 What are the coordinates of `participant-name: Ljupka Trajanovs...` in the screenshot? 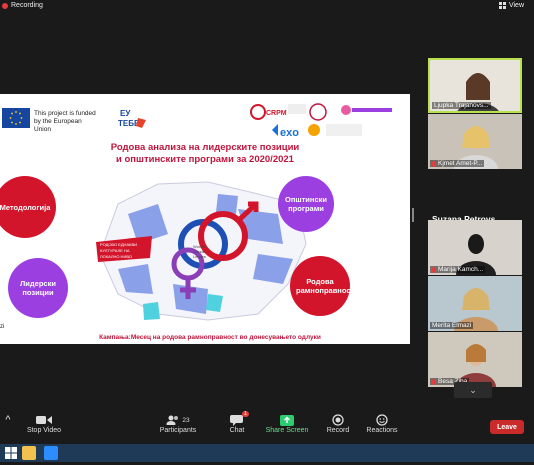 It's located at (461, 105).